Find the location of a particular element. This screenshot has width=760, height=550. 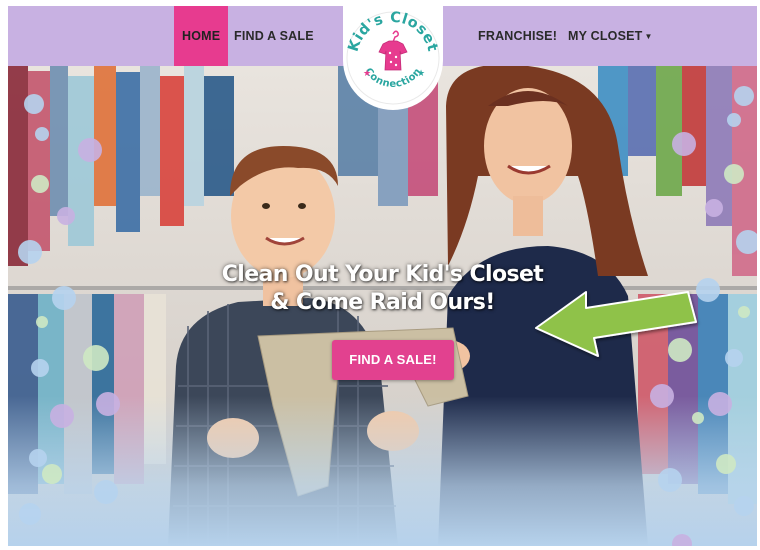

nav-home: HOME is located at coordinates (201, 36).